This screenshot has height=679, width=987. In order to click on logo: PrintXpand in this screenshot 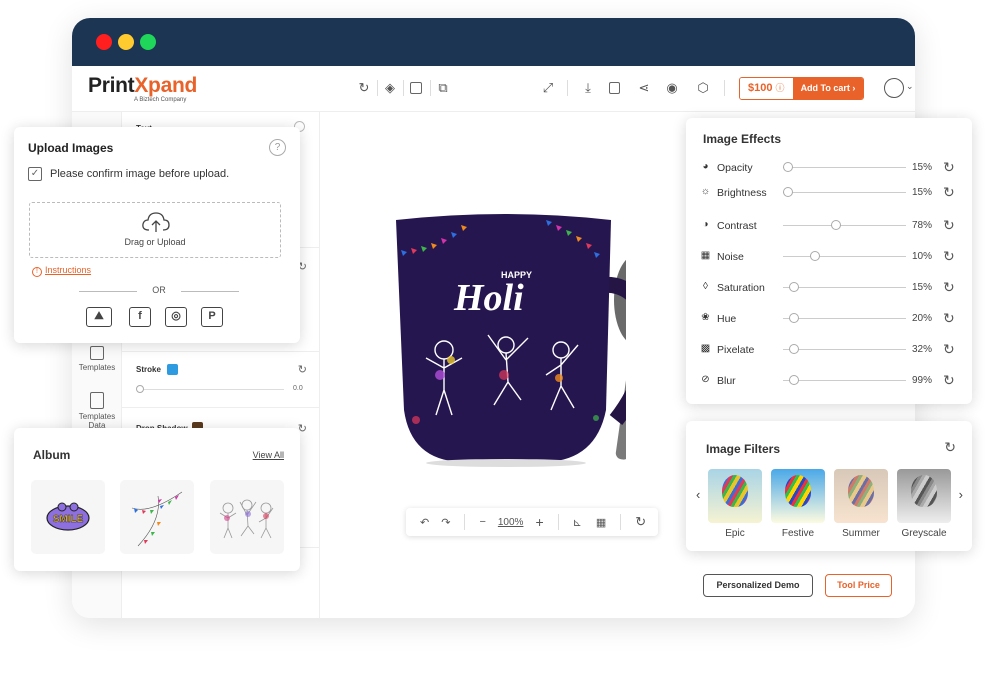, I will do `click(142, 86)`.